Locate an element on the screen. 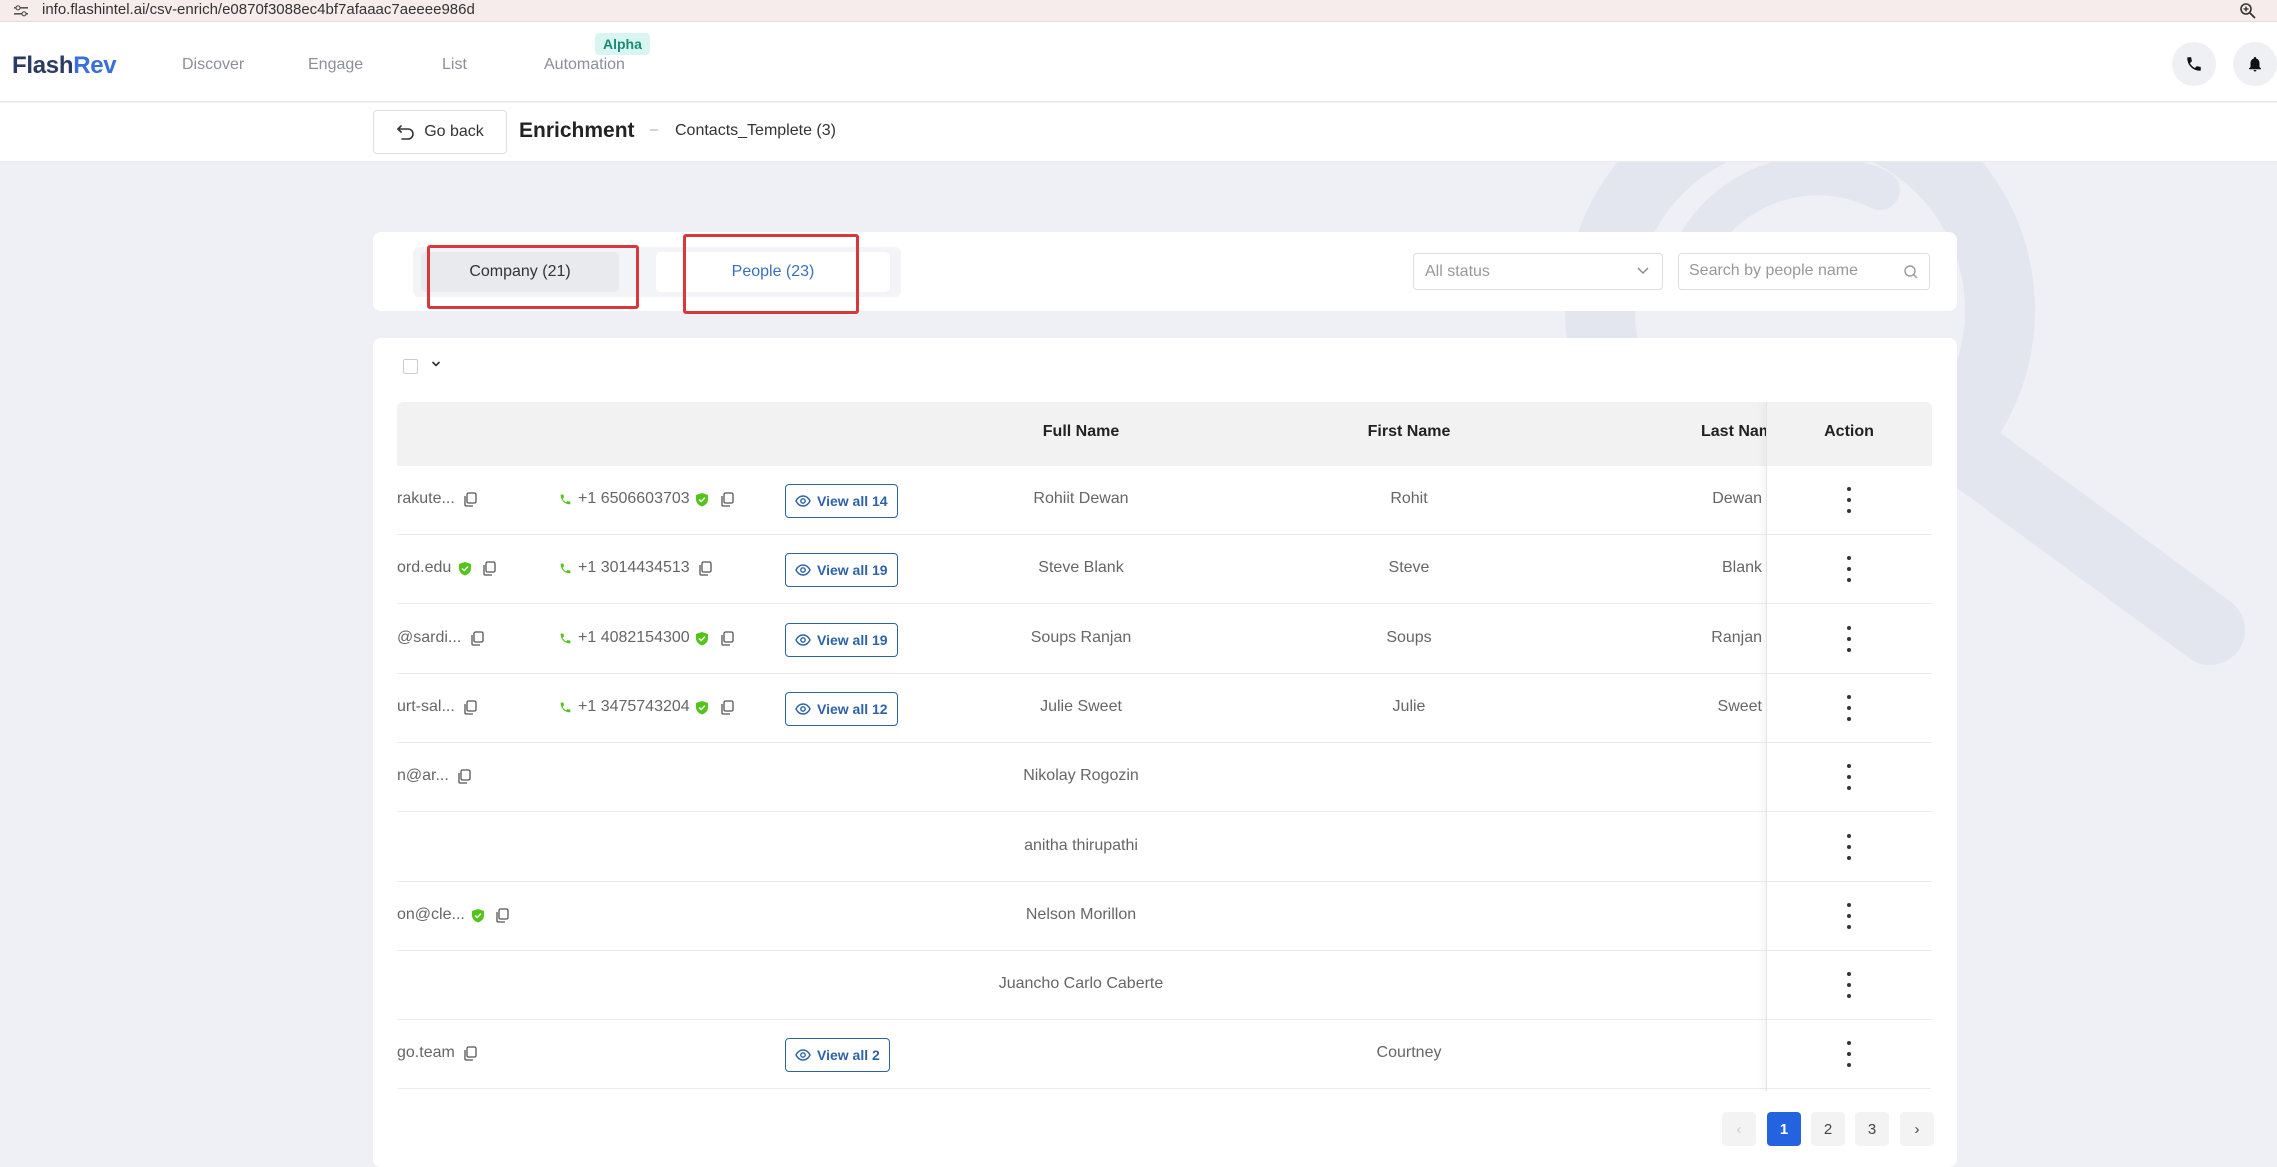  email-cell: go.team is located at coordinates (426, 1053).